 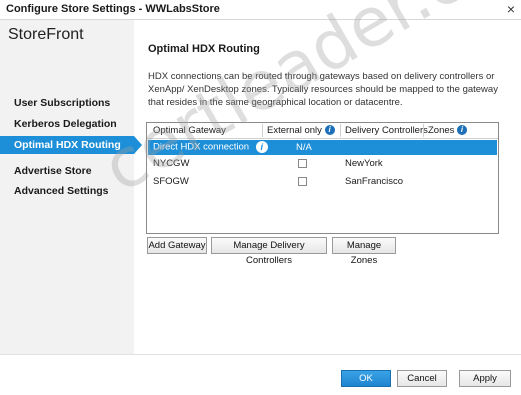 What do you see at coordinates (171, 181) in the screenshot?
I see `cell-gateway: SFOGW` at bounding box center [171, 181].